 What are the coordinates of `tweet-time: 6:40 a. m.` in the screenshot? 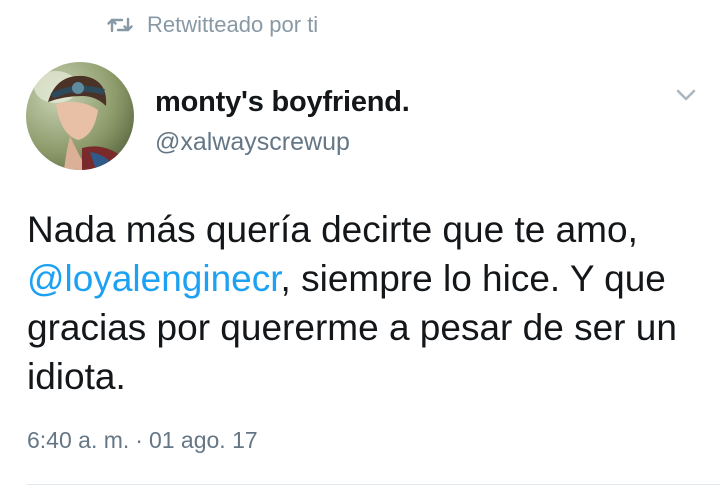 It's located at (78, 440).